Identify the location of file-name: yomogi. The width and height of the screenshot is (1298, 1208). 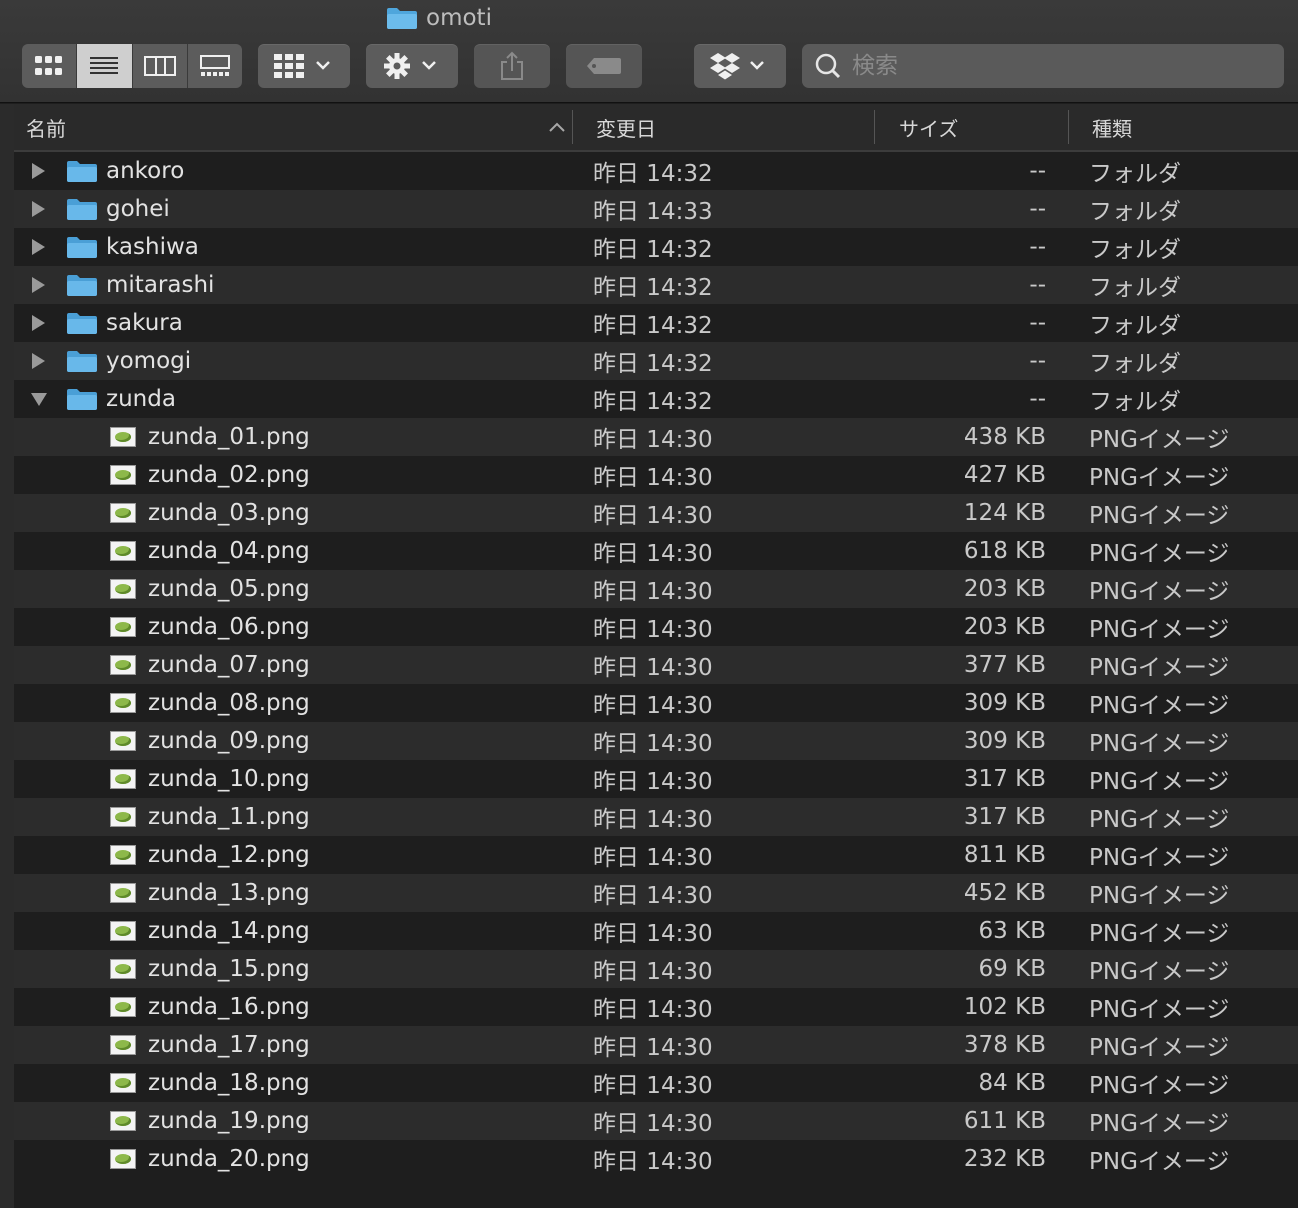
(149, 361).